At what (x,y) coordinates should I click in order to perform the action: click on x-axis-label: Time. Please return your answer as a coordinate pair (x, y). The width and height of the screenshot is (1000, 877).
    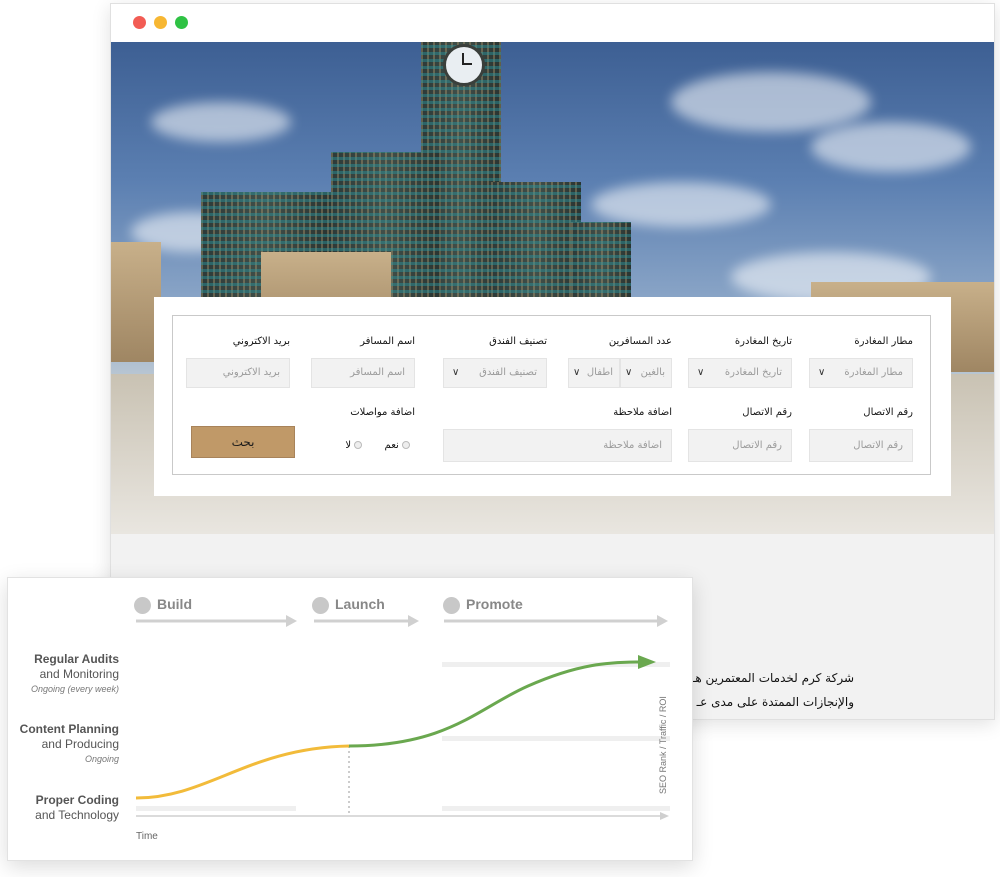
    Looking at the image, I should click on (147, 836).